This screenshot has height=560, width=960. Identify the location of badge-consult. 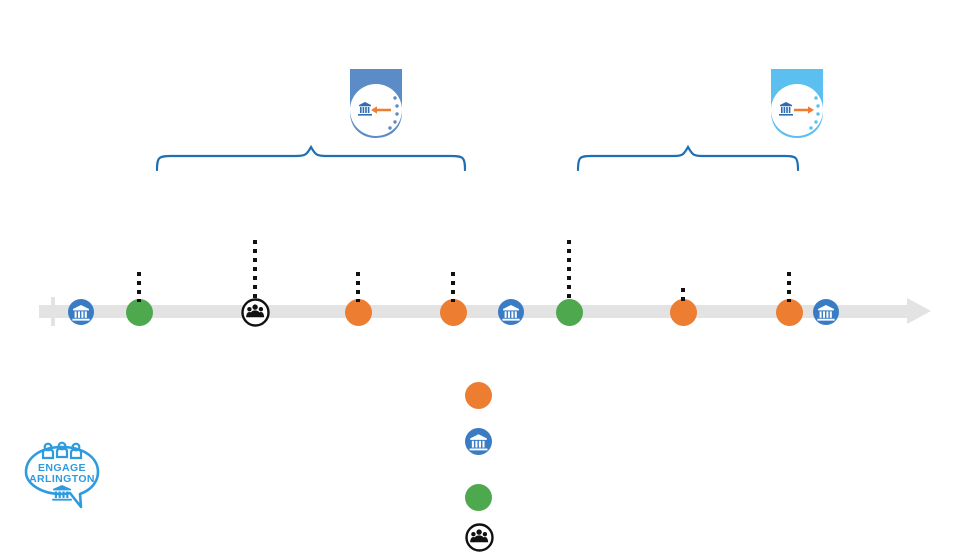
(376, 104).